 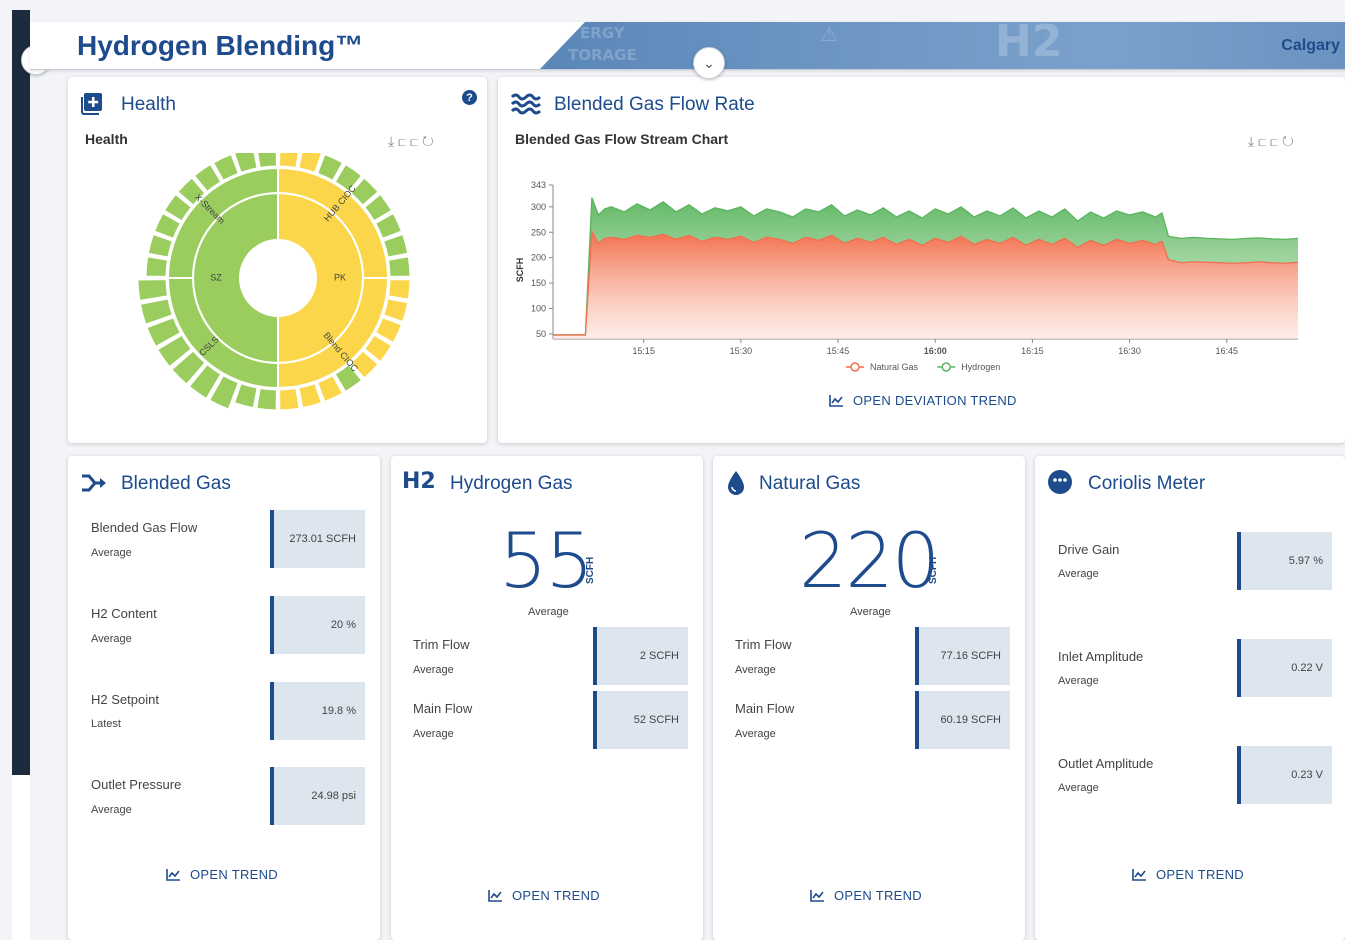 I want to click on app-title: Hydrogen Blending™, so click(x=220, y=45).